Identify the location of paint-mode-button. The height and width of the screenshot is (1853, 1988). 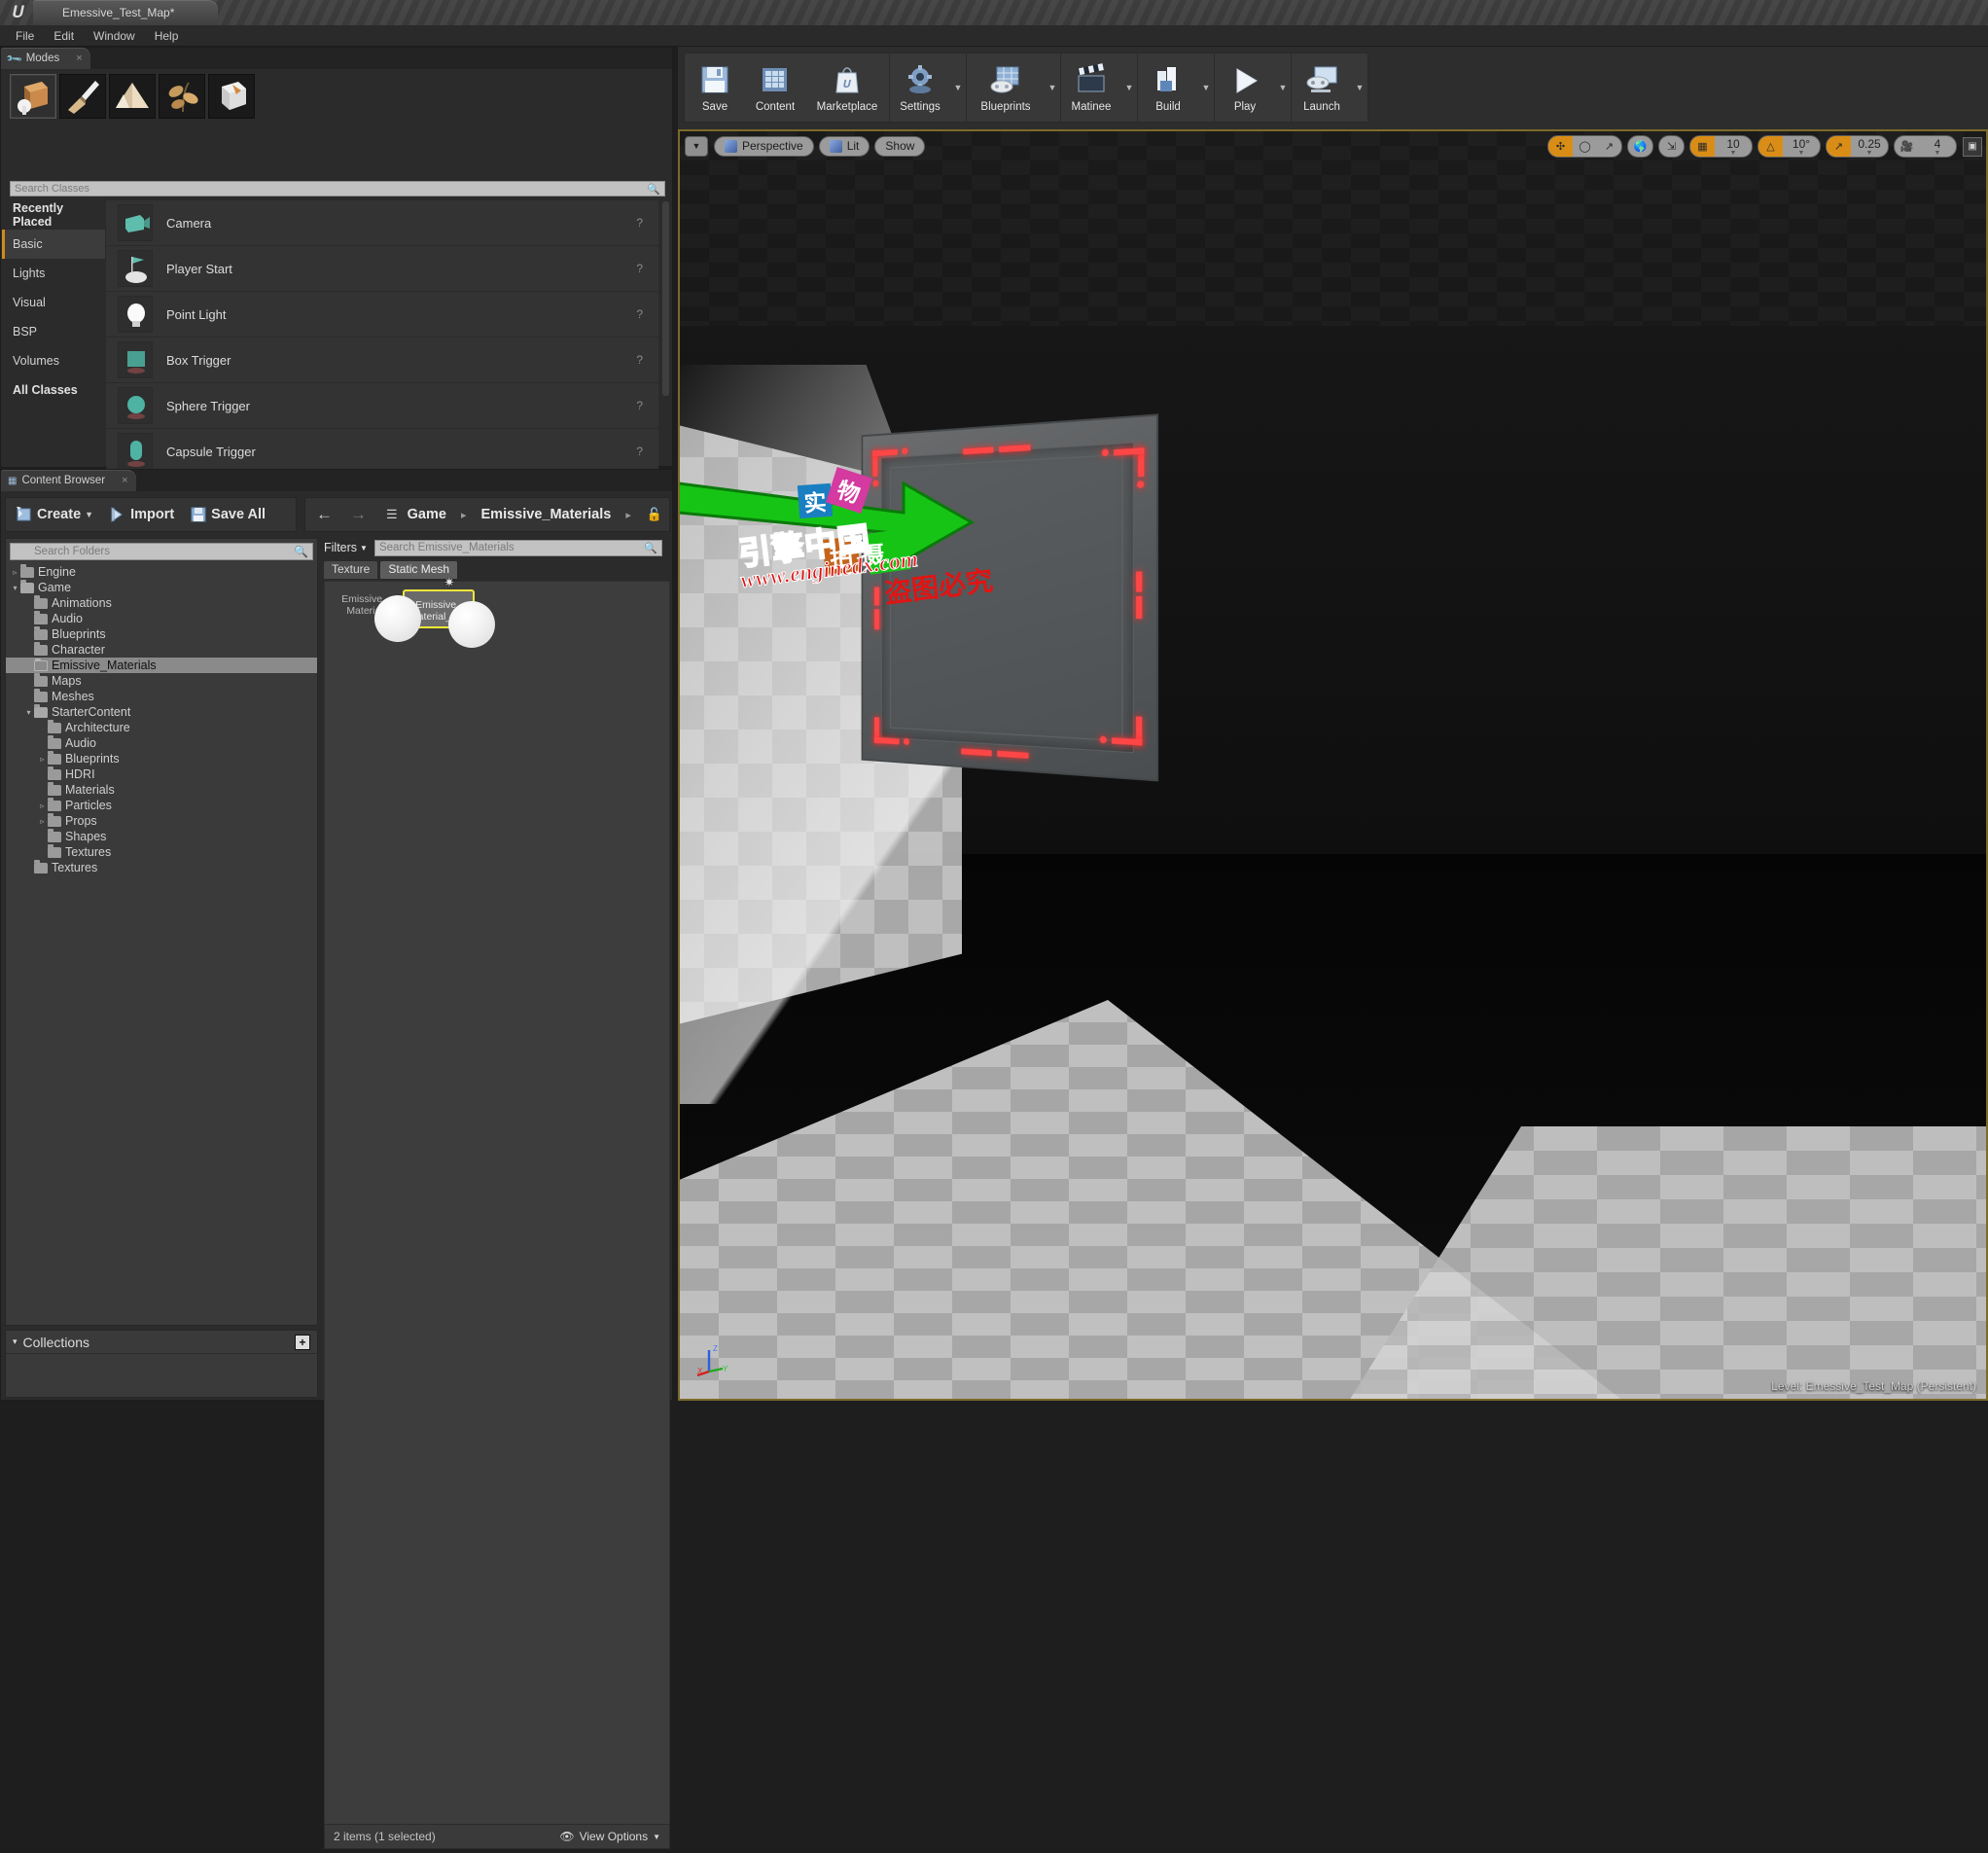
(82, 97).